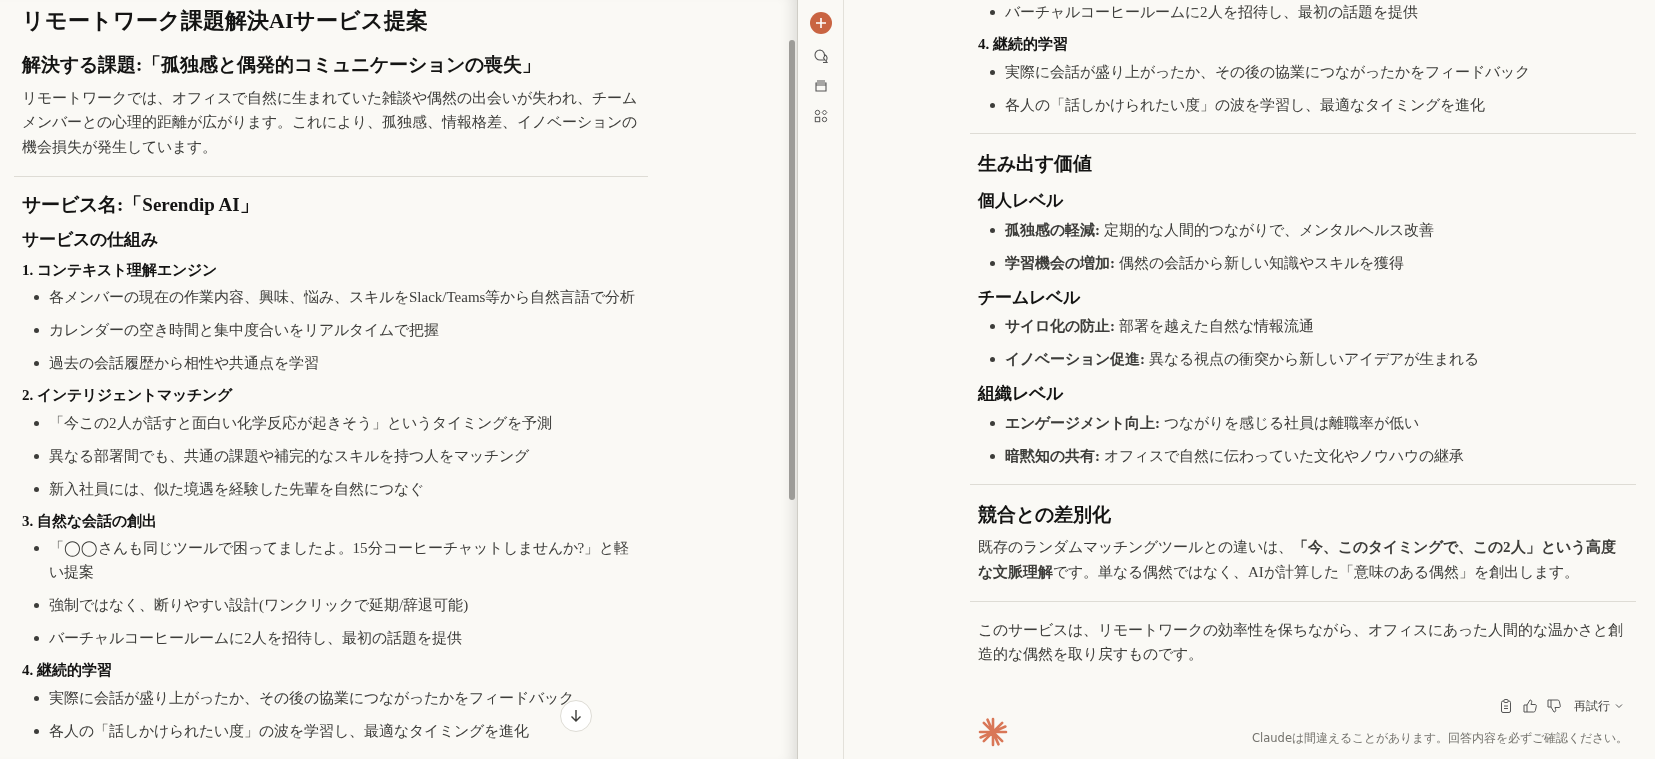 This screenshot has width=1655, height=759. I want to click on plus-icon, so click(820, 23).